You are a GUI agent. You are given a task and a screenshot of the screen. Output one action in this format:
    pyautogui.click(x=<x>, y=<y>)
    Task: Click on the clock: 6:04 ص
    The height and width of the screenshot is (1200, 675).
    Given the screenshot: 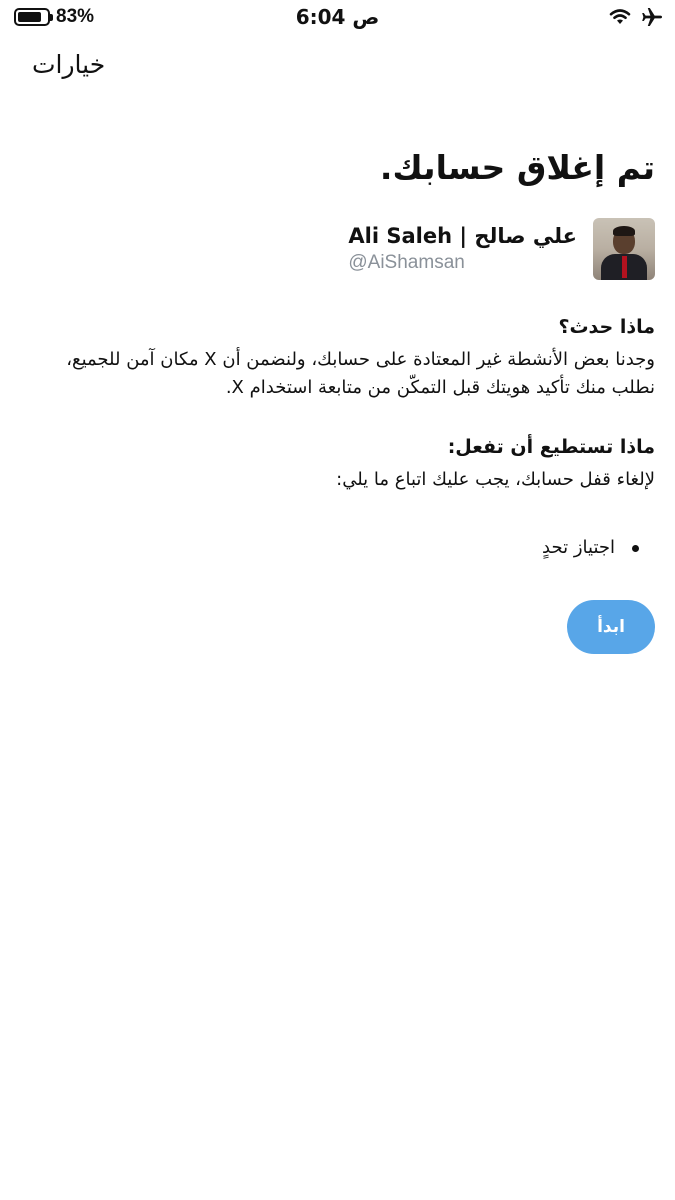 What is the action you would take?
    pyautogui.click(x=337, y=17)
    